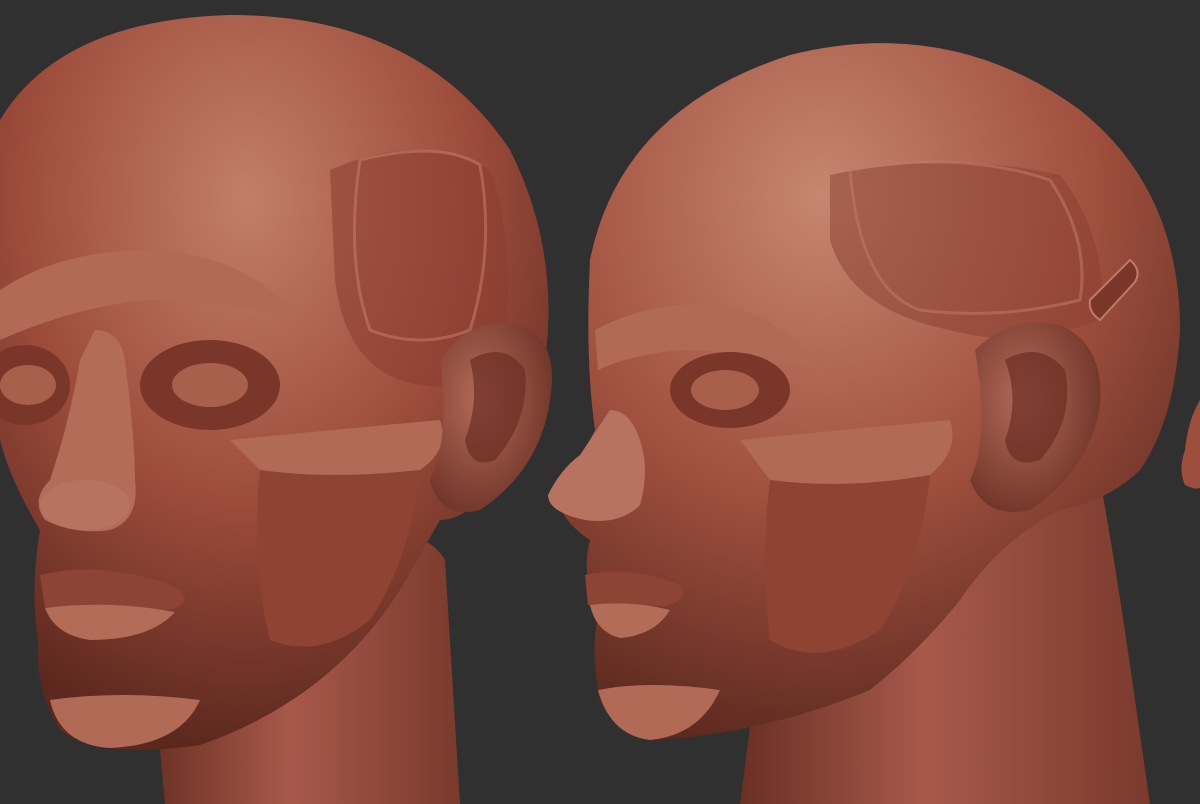 The height and width of the screenshot is (804, 1200). What do you see at coordinates (1190, 444) in the screenshot?
I see `head-partial-edge` at bounding box center [1190, 444].